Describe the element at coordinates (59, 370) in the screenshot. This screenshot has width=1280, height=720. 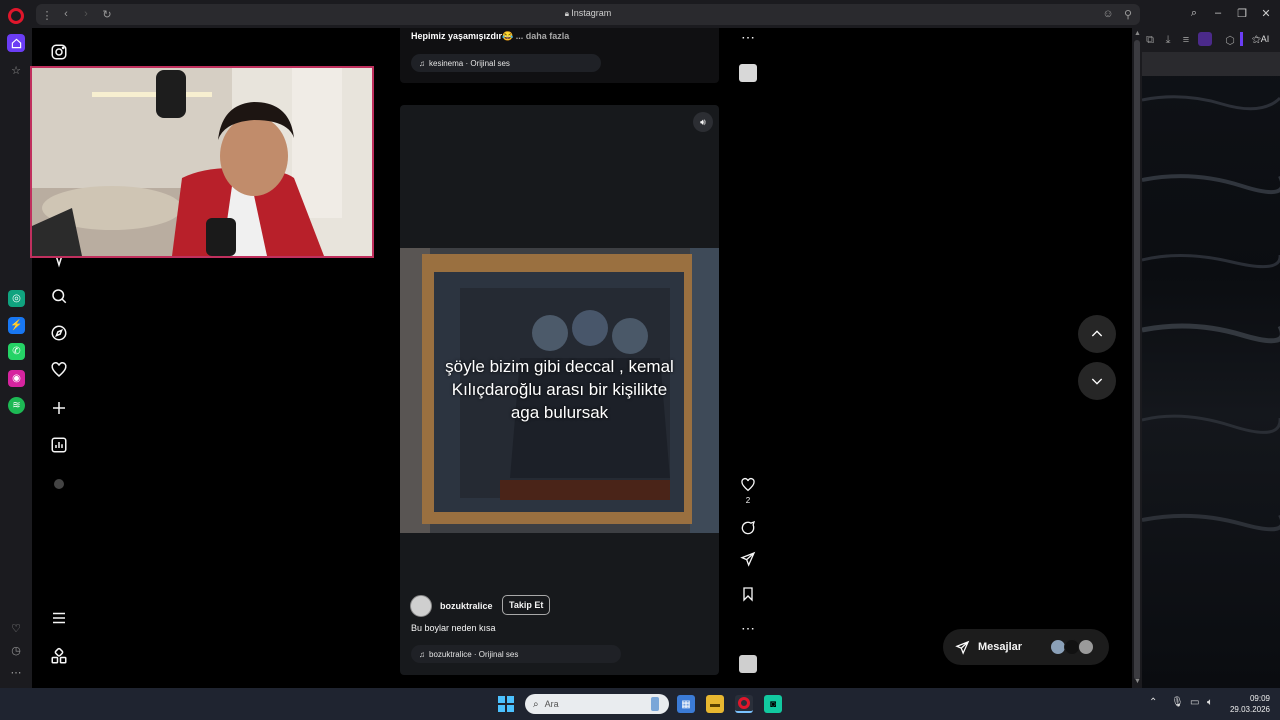
I see `notifications-heart-icon` at that location.